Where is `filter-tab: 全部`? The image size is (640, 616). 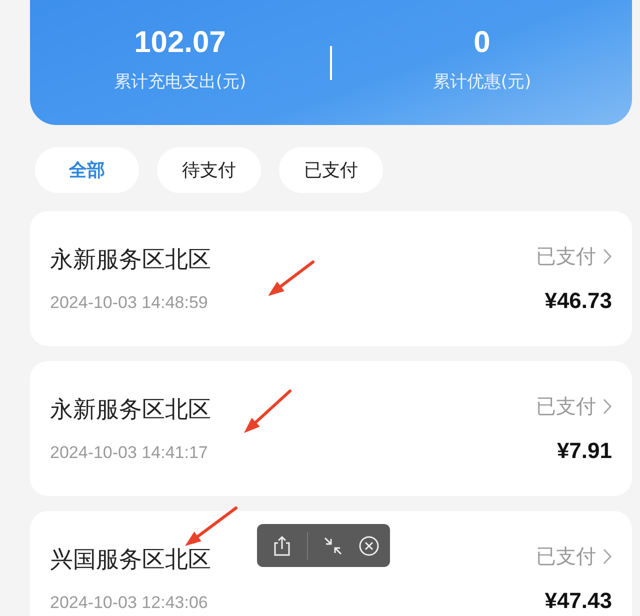
filter-tab: 全部 is located at coordinates (87, 170).